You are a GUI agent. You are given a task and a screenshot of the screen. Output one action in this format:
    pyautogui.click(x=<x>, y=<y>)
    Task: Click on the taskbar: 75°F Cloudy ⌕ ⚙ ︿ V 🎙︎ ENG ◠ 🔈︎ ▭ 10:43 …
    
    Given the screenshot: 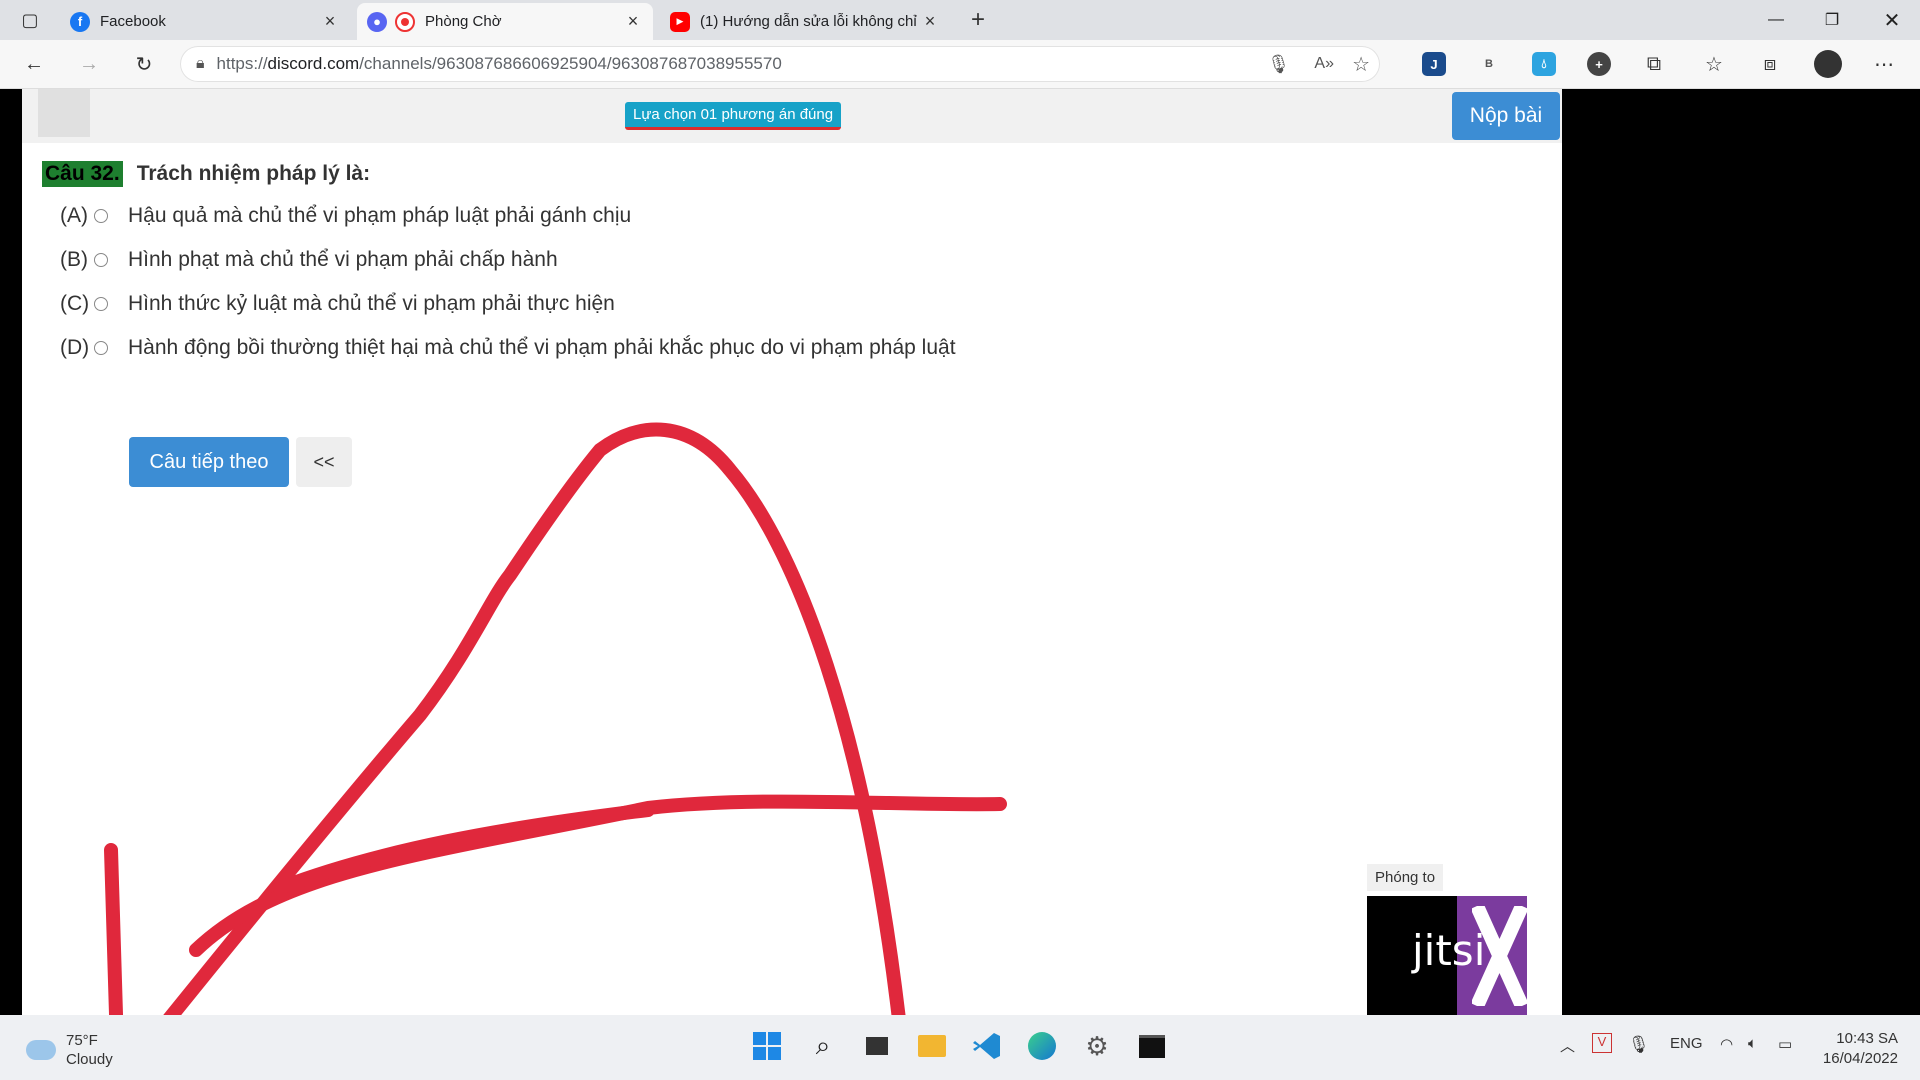 What is the action you would take?
    pyautogui.click(x=960, y=1047)
    